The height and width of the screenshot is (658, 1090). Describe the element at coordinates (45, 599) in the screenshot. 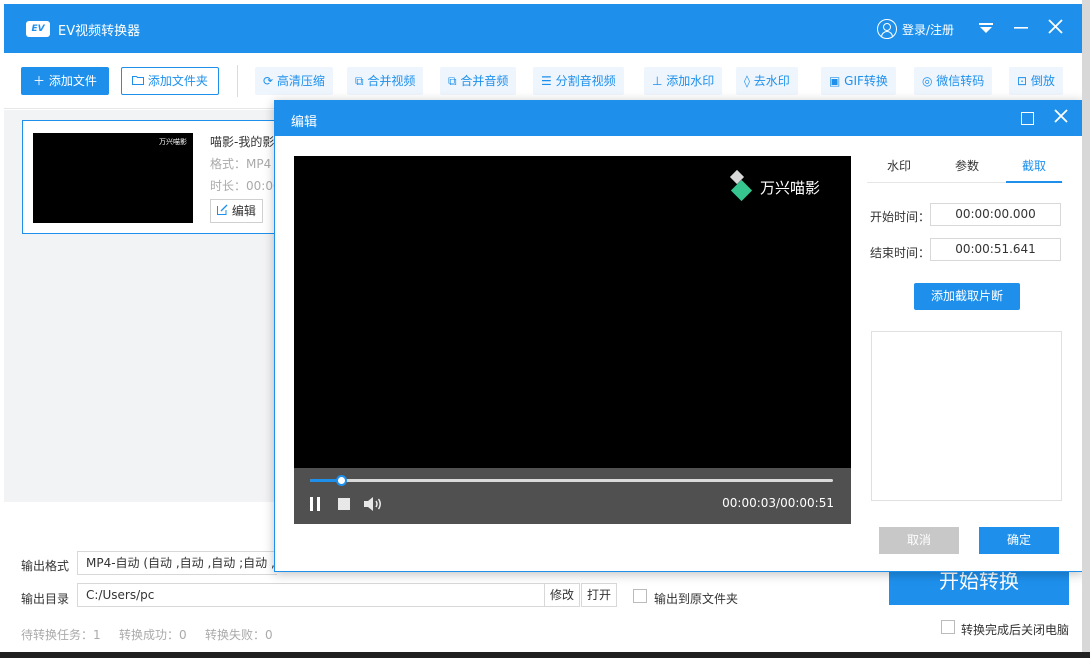

I see `output-dir-label: 输出目录` at that location.